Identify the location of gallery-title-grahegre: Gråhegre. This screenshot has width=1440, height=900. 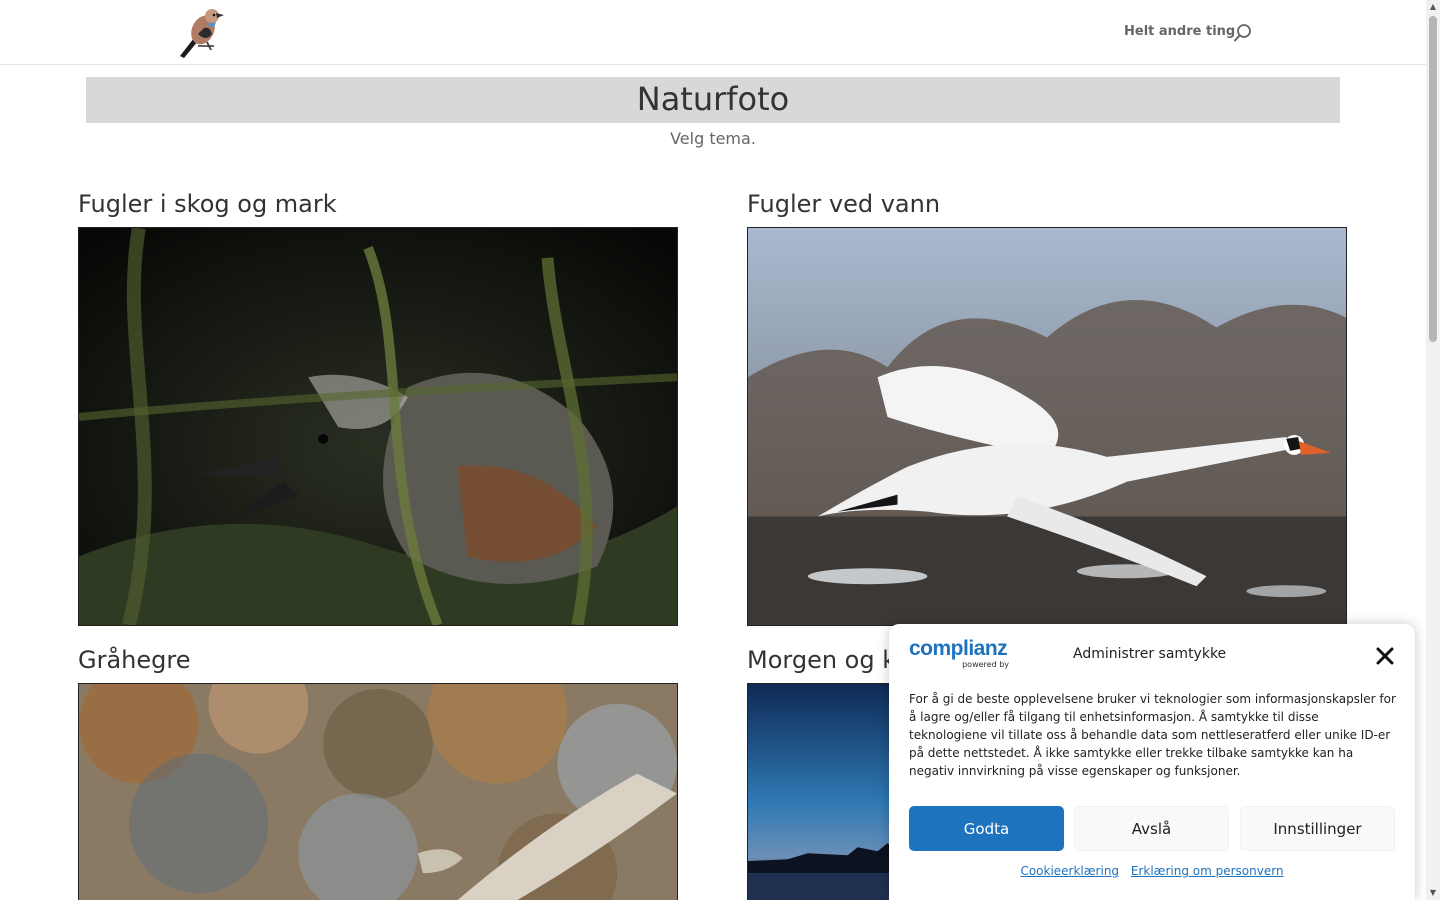
(134, 660).